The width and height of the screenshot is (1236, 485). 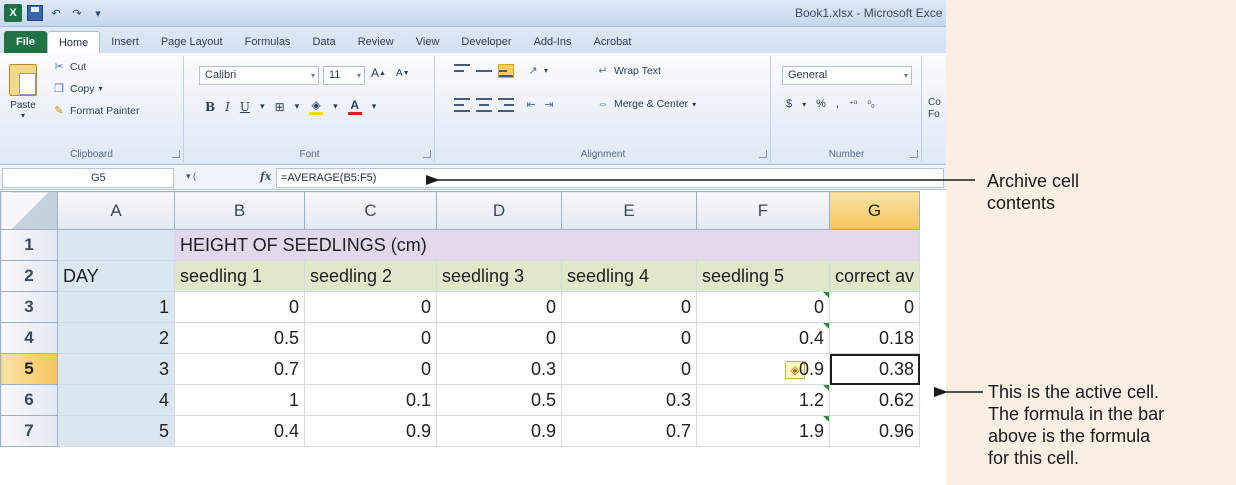 I want to click on comma-style-icon: ,, so click(x=837, y=104).